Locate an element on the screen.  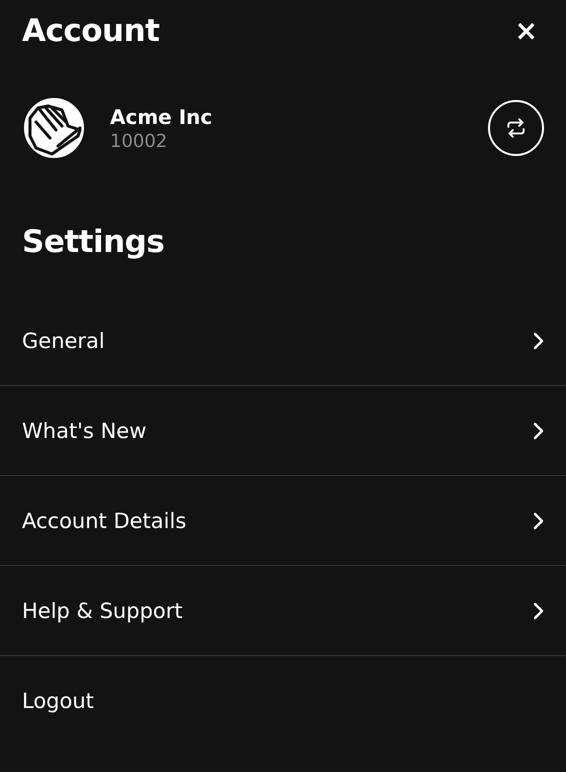
settings-item: Account Details is located at coordinates (283, 521).